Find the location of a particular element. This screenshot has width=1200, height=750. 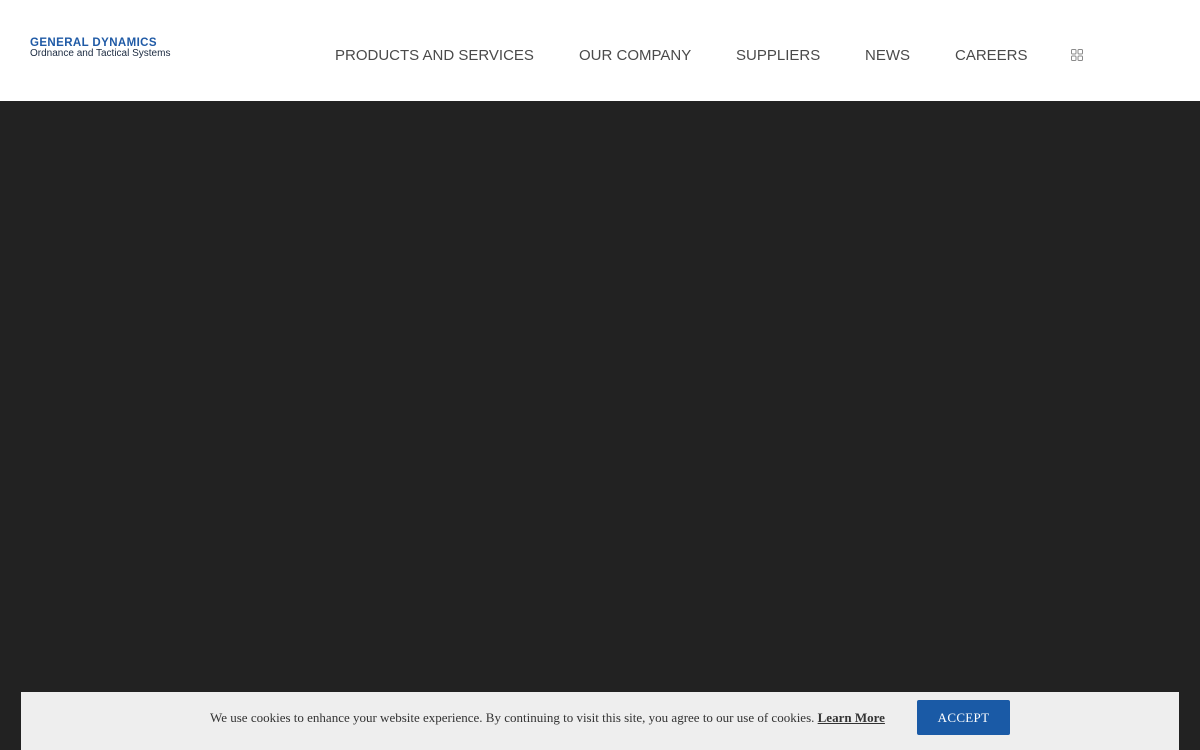

accept-button: ACCEPT is located at coordinates (963, 717).